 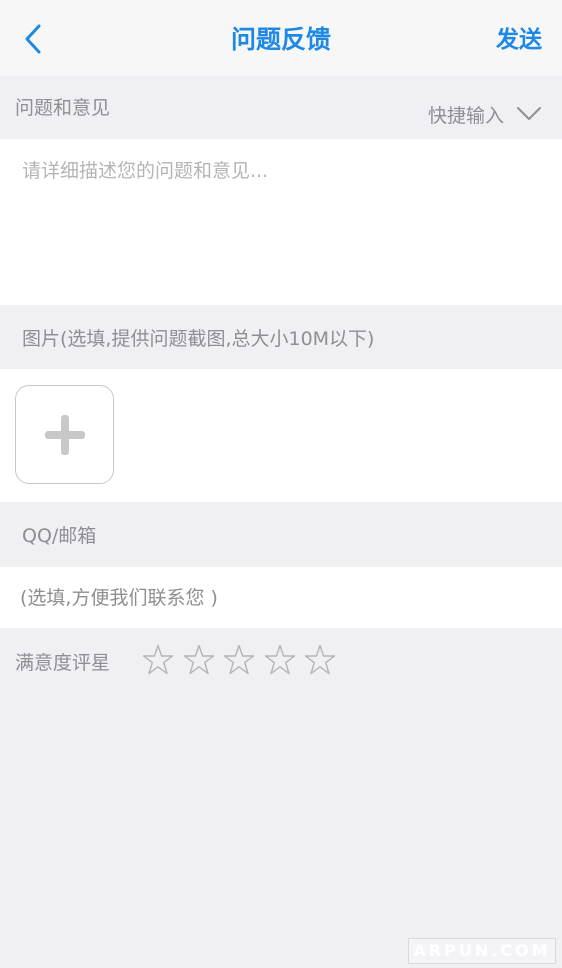 I want to click on contact-section-label: QQ/邮箱, so click(x=59, y=536).